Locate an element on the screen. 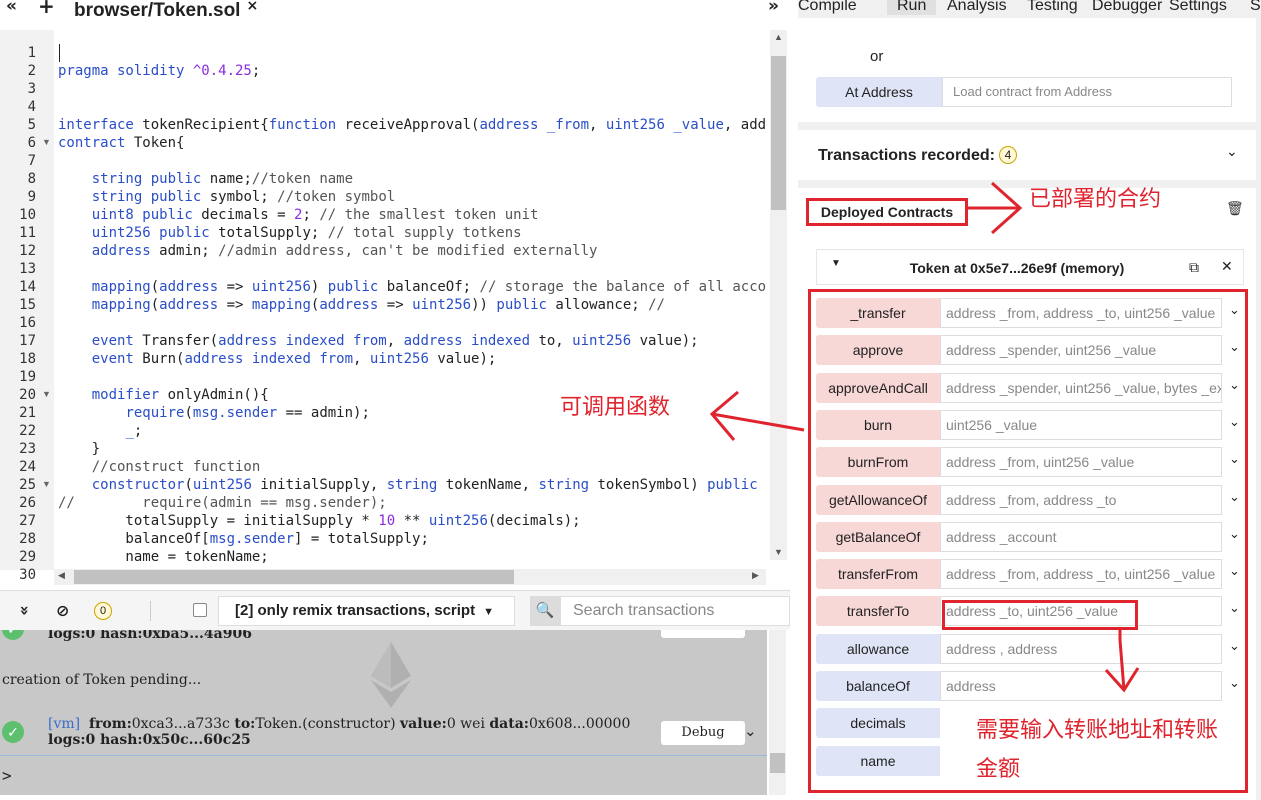  input-hint-annotation-line2: 金额 is located at coordinates (998, 769).